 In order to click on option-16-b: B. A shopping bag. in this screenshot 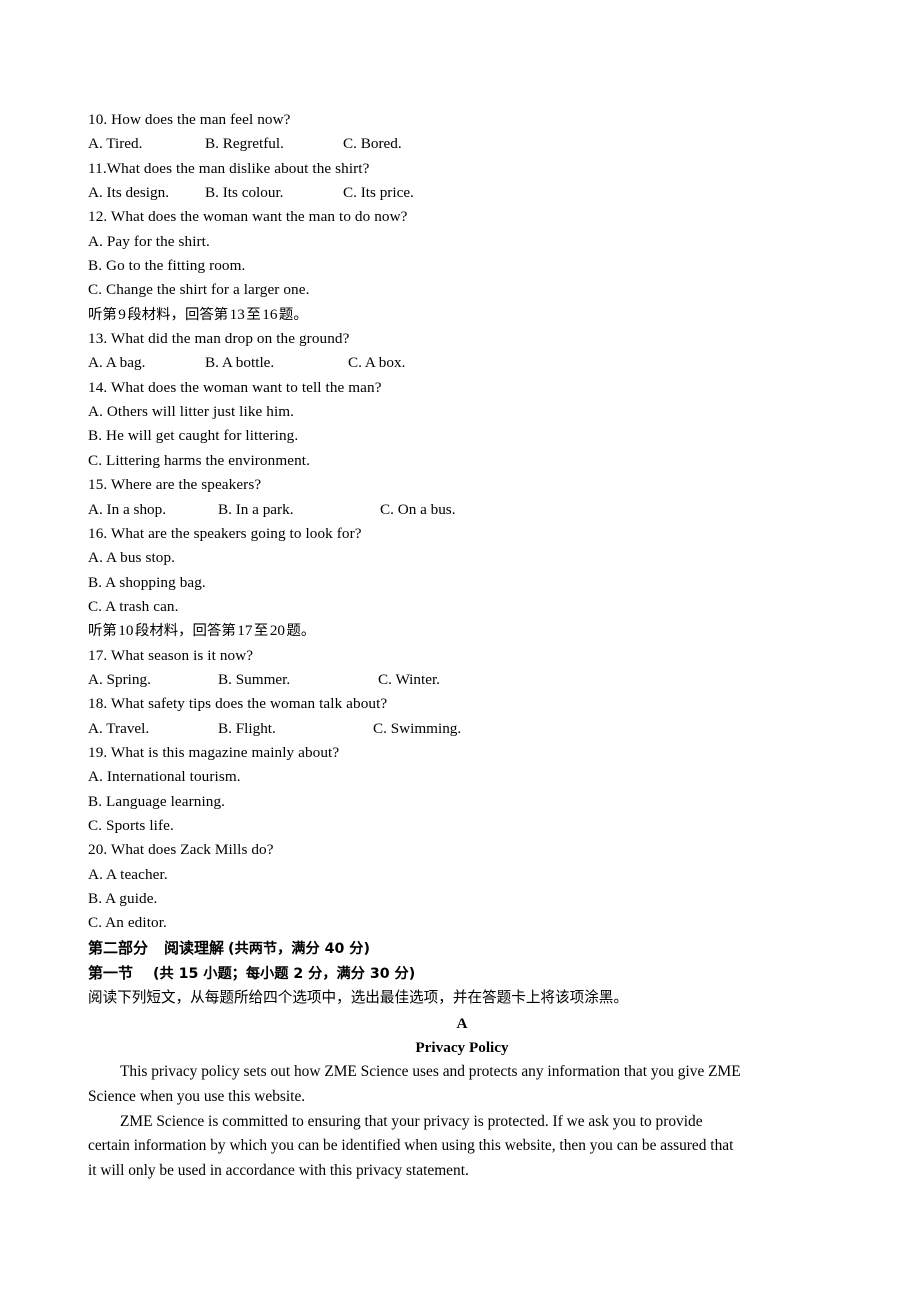, I will do `click(458, 583)`.